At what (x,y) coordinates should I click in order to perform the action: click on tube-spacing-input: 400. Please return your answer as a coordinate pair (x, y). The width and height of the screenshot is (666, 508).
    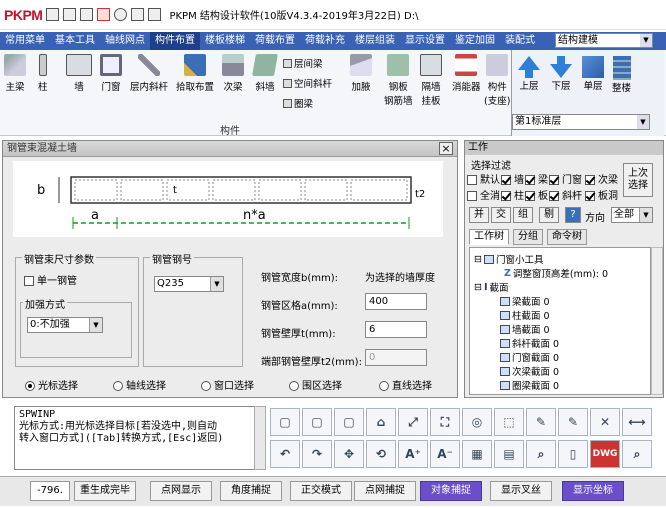
    Looking at the image, I should click on (396, 301).